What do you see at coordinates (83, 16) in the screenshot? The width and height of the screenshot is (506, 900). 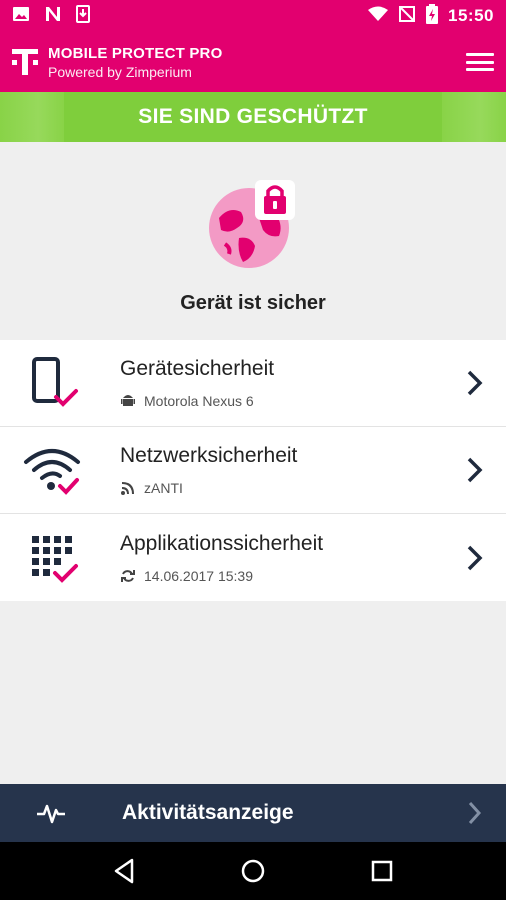 I see `download-icon` at bounding box center [83, 16].